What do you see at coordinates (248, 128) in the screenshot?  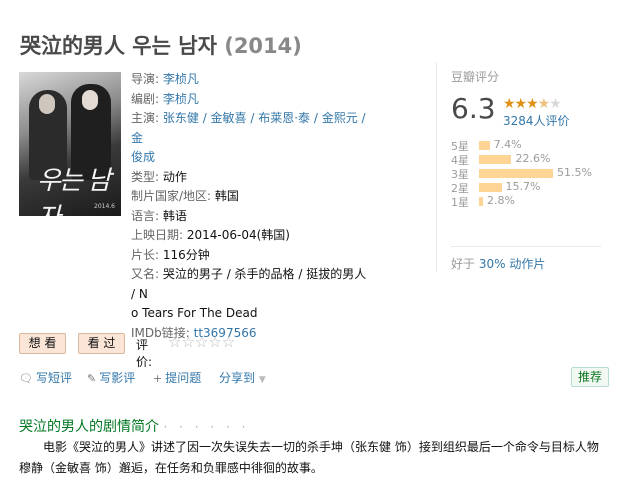 I see `cast-link-line1: 张东健 / 金敏喜 / 布莱恩·泰 / 金熙元 / 金` at bounding box center [248, 128].